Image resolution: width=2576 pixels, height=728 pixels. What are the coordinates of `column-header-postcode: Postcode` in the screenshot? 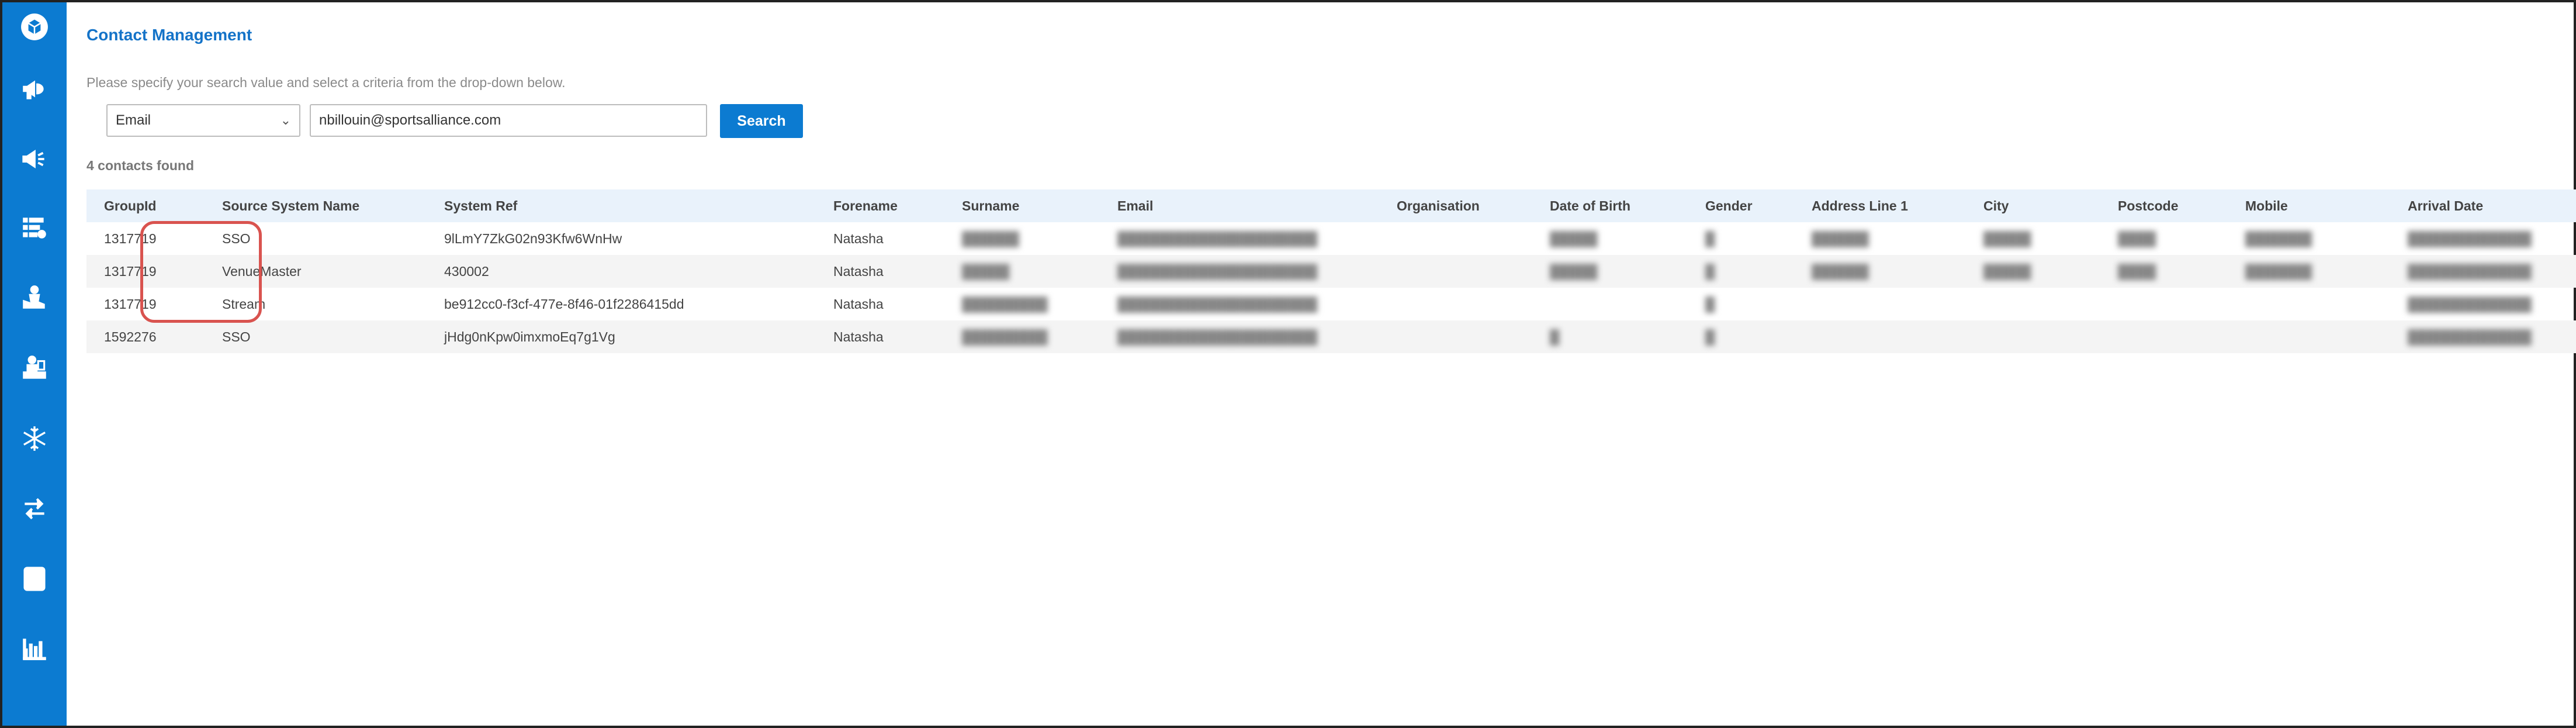 It's located at (2148, 205).